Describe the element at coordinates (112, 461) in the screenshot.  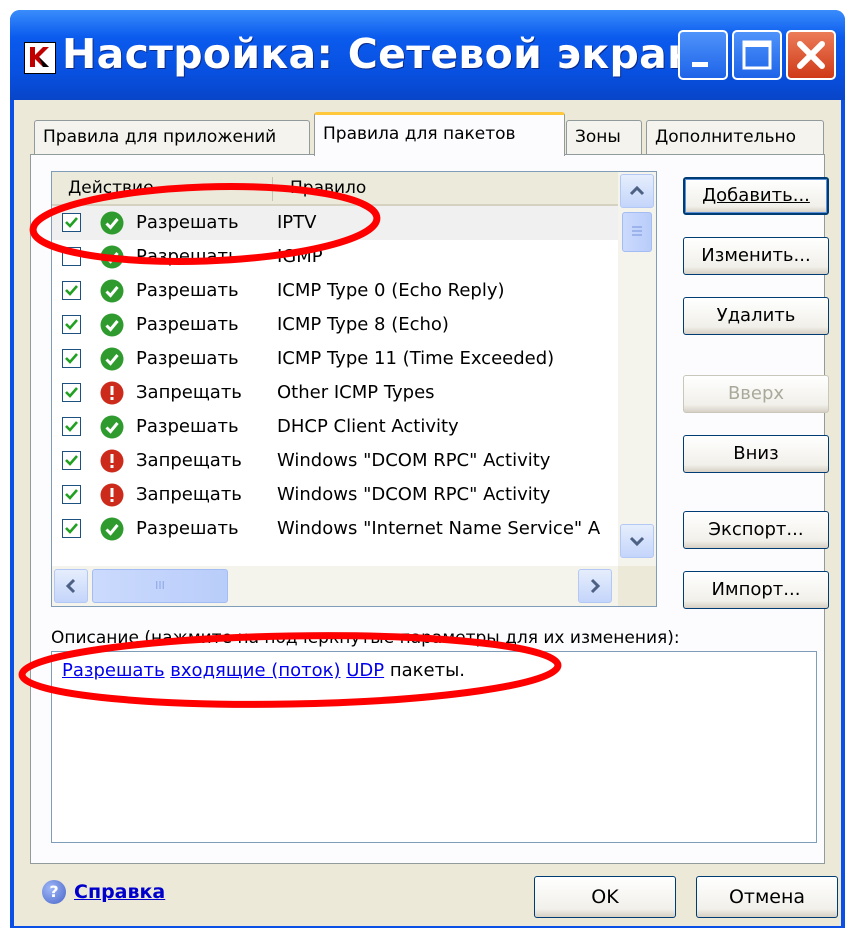
I see `exclamation-circle-icon` at that location.